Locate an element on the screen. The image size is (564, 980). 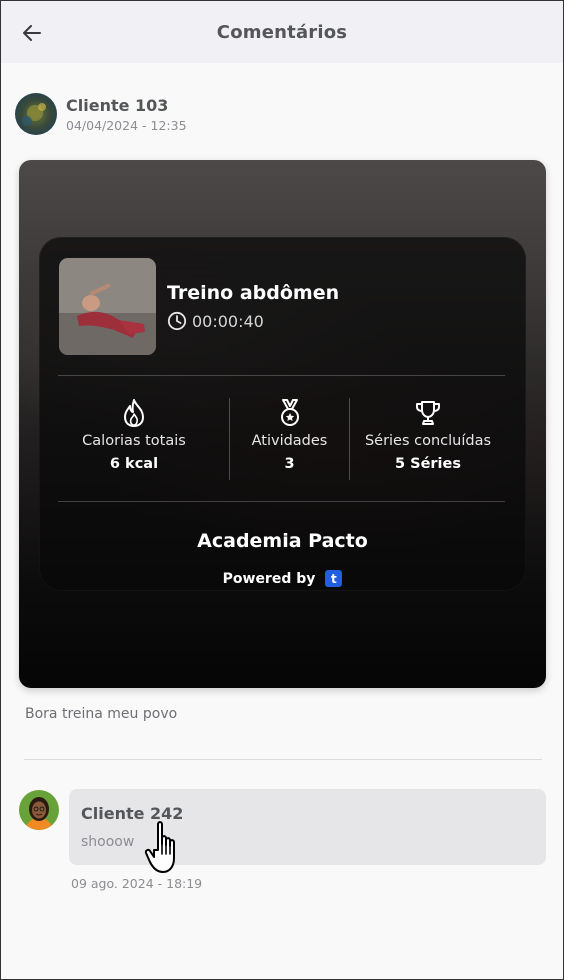
app-header: Comentários is located at coordinates (282, 32).